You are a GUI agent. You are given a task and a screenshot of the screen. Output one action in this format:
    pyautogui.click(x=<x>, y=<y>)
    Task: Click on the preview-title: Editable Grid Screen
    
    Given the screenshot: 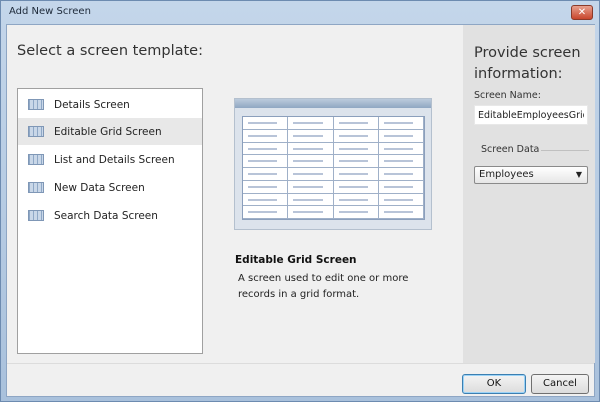 What is the action you would take?
    pyautogui.click(x=296, y=260)
    